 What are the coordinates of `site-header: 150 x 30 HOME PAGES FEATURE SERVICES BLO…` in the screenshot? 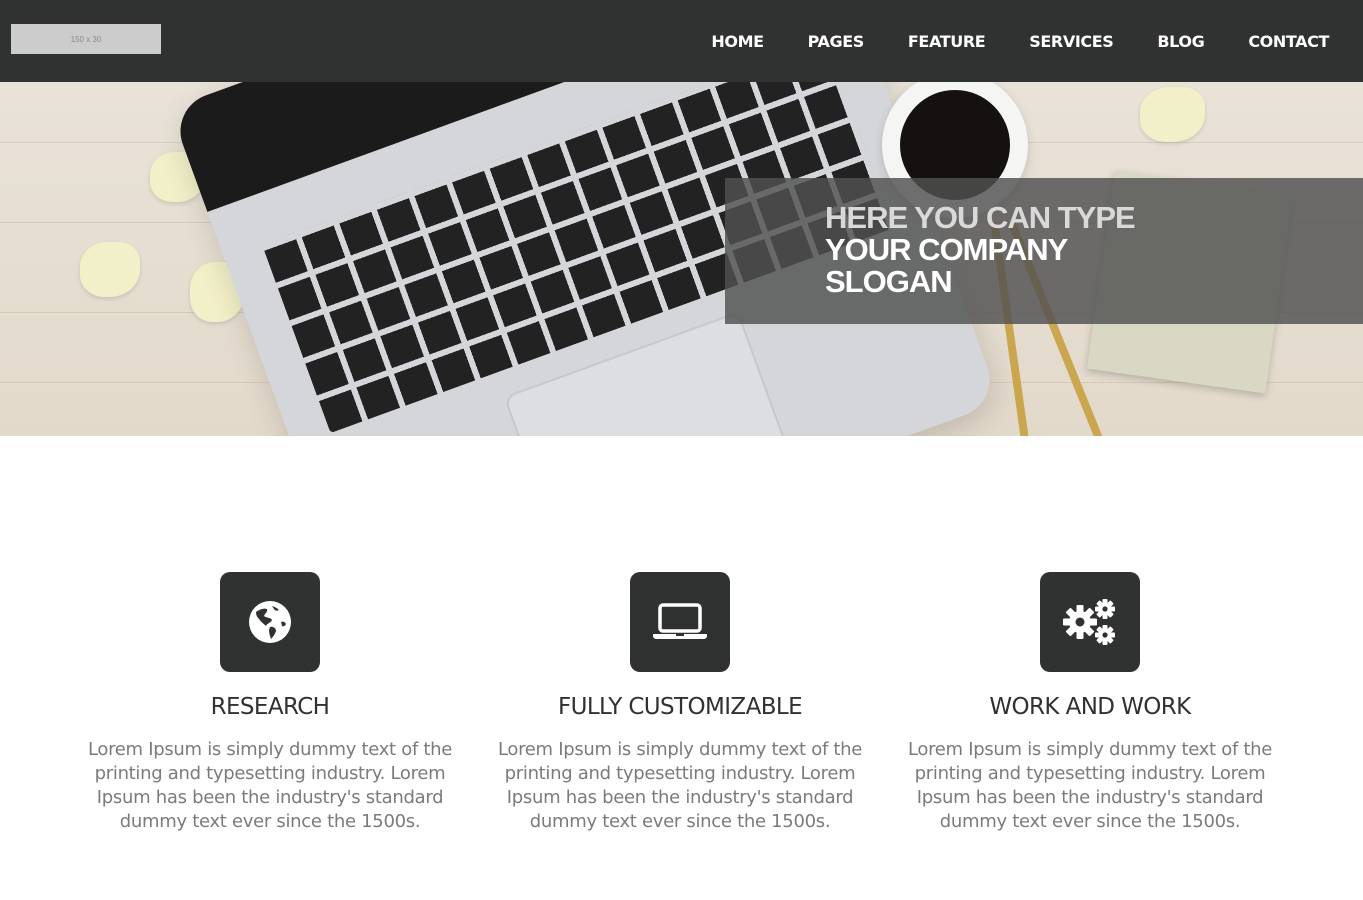 It's located at (681, 41).